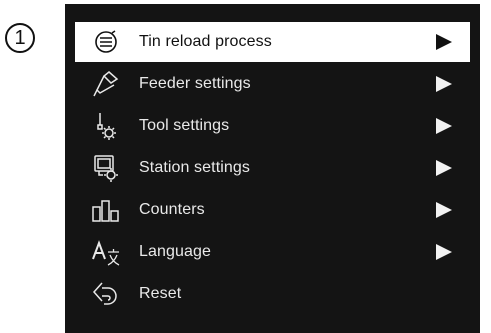 This screenshot has width=491, height=333. What do you see at coordinates (106, 84) in the screenshot?
I see `feeder-icon` at bounding box center [106, 84].